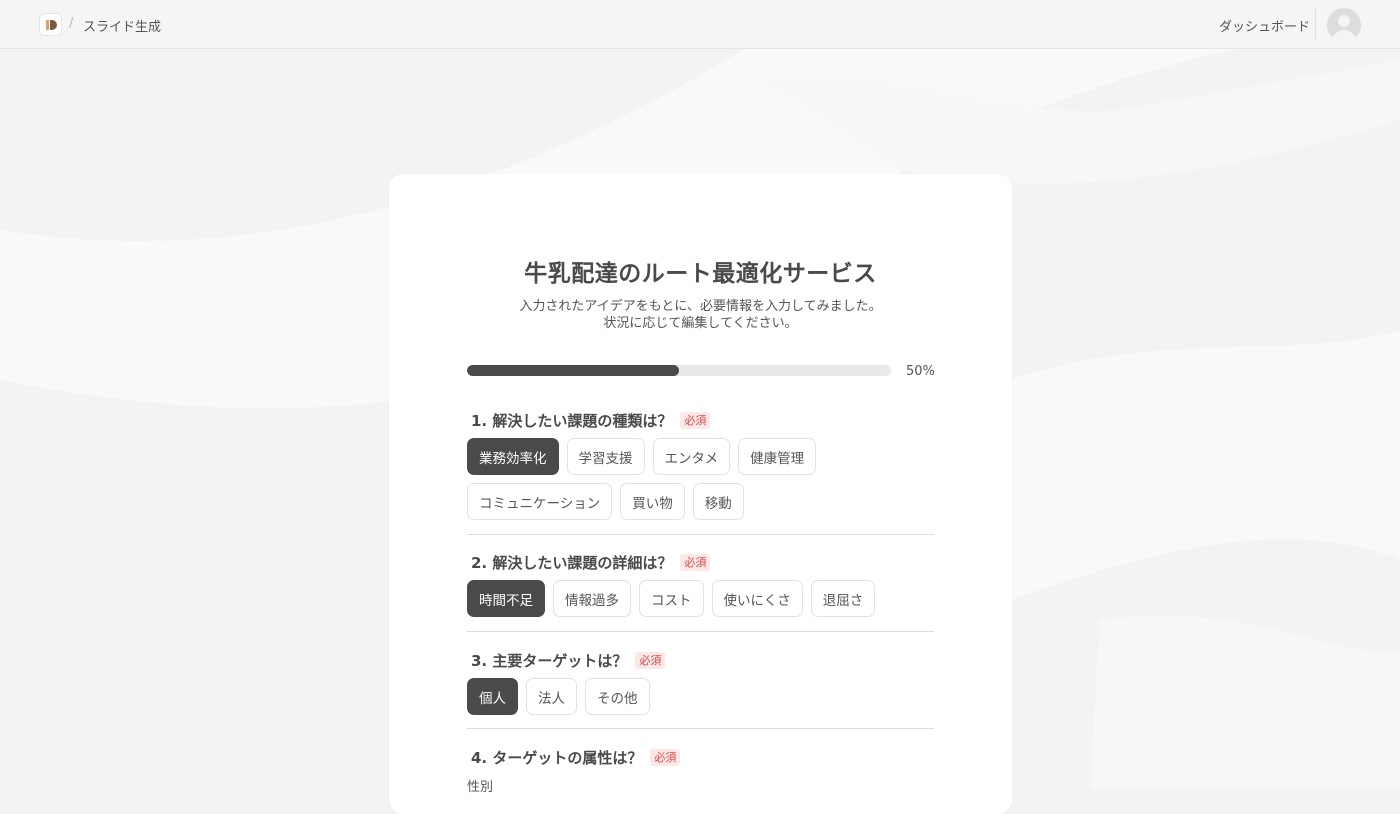  What do you see at coordinates (691, 456) in the screenshot?
I see `option-chip: エンタメ` at bounding box center [691, 456].